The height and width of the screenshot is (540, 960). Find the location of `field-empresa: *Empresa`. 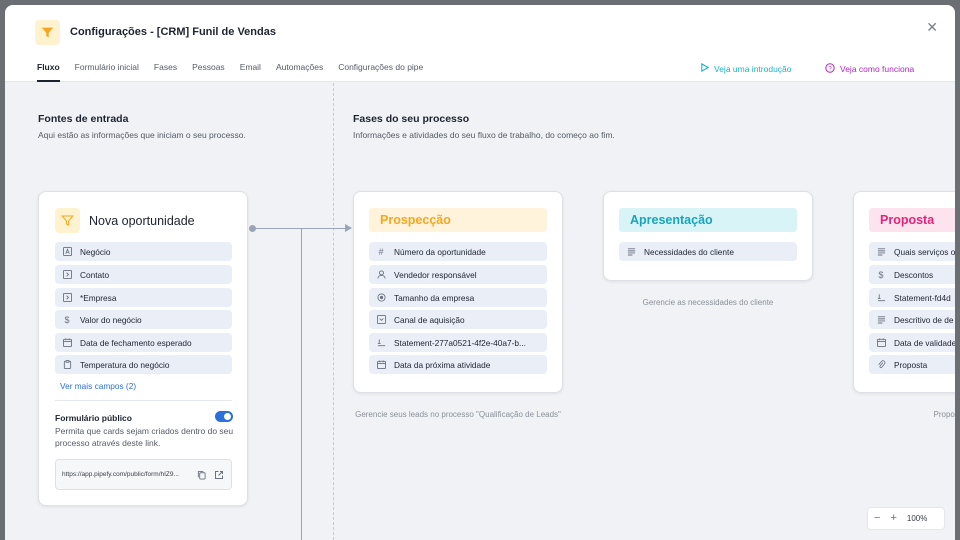

field-empresa: *Empresa is located at coordinates (143, 297).